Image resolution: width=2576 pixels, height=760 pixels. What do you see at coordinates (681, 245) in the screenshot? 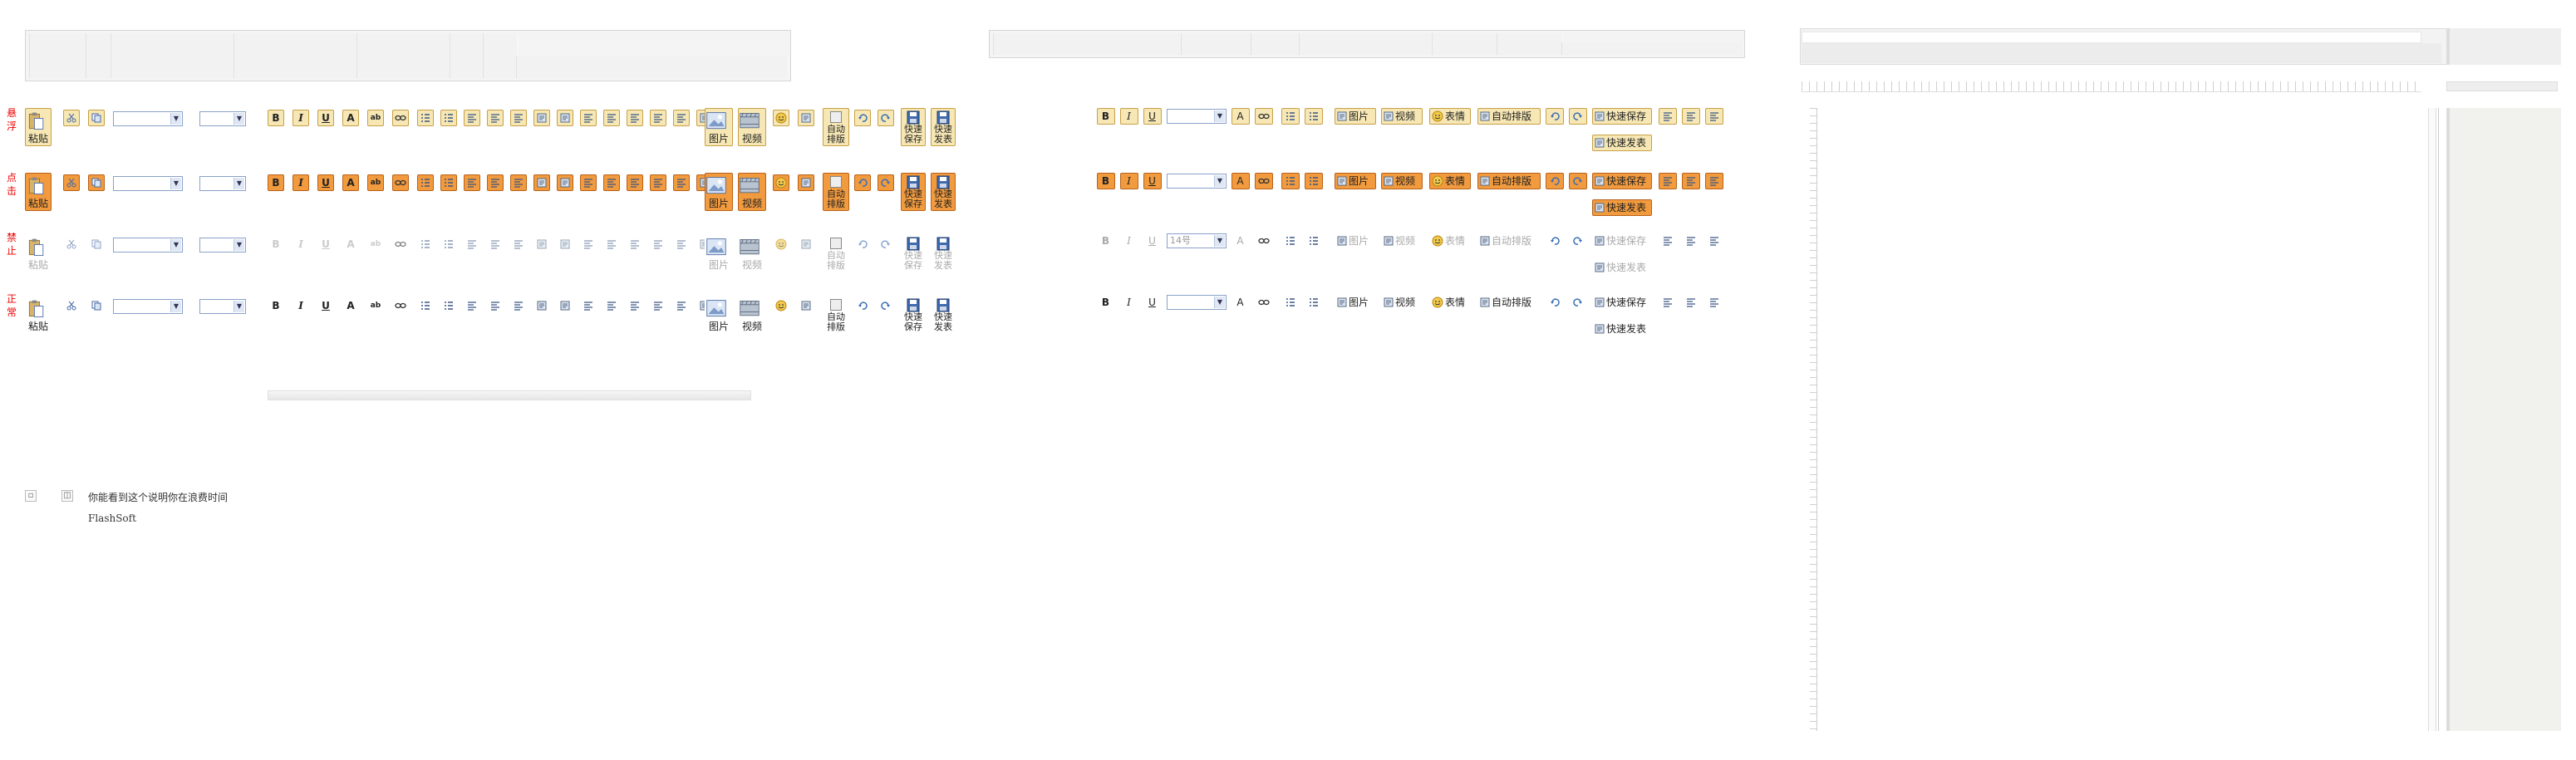
I see `line-height-icon` at bounding box center [681, 245].